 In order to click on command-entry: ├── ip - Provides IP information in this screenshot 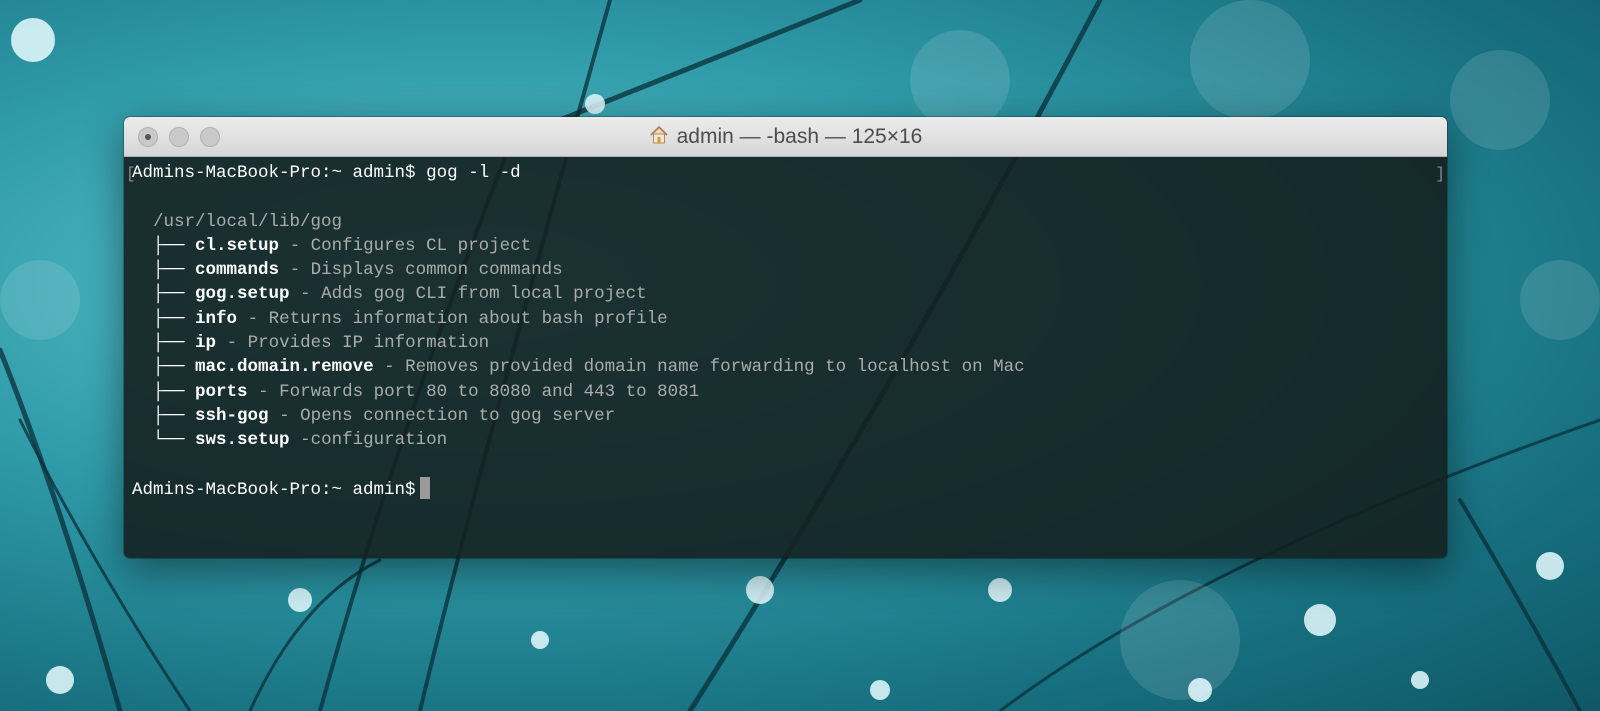, I will do `click(789, 343)`.